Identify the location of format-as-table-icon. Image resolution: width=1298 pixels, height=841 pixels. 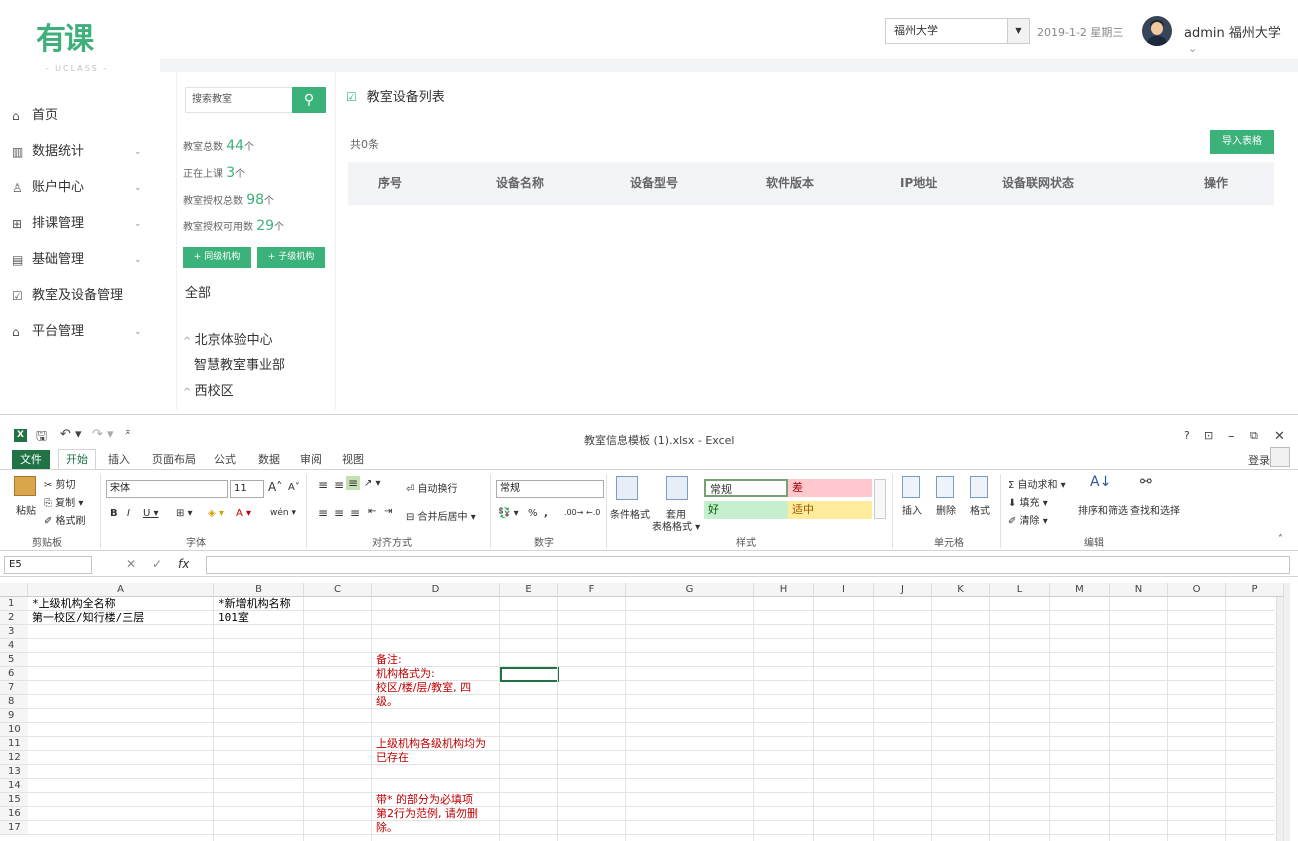
(677, 488).